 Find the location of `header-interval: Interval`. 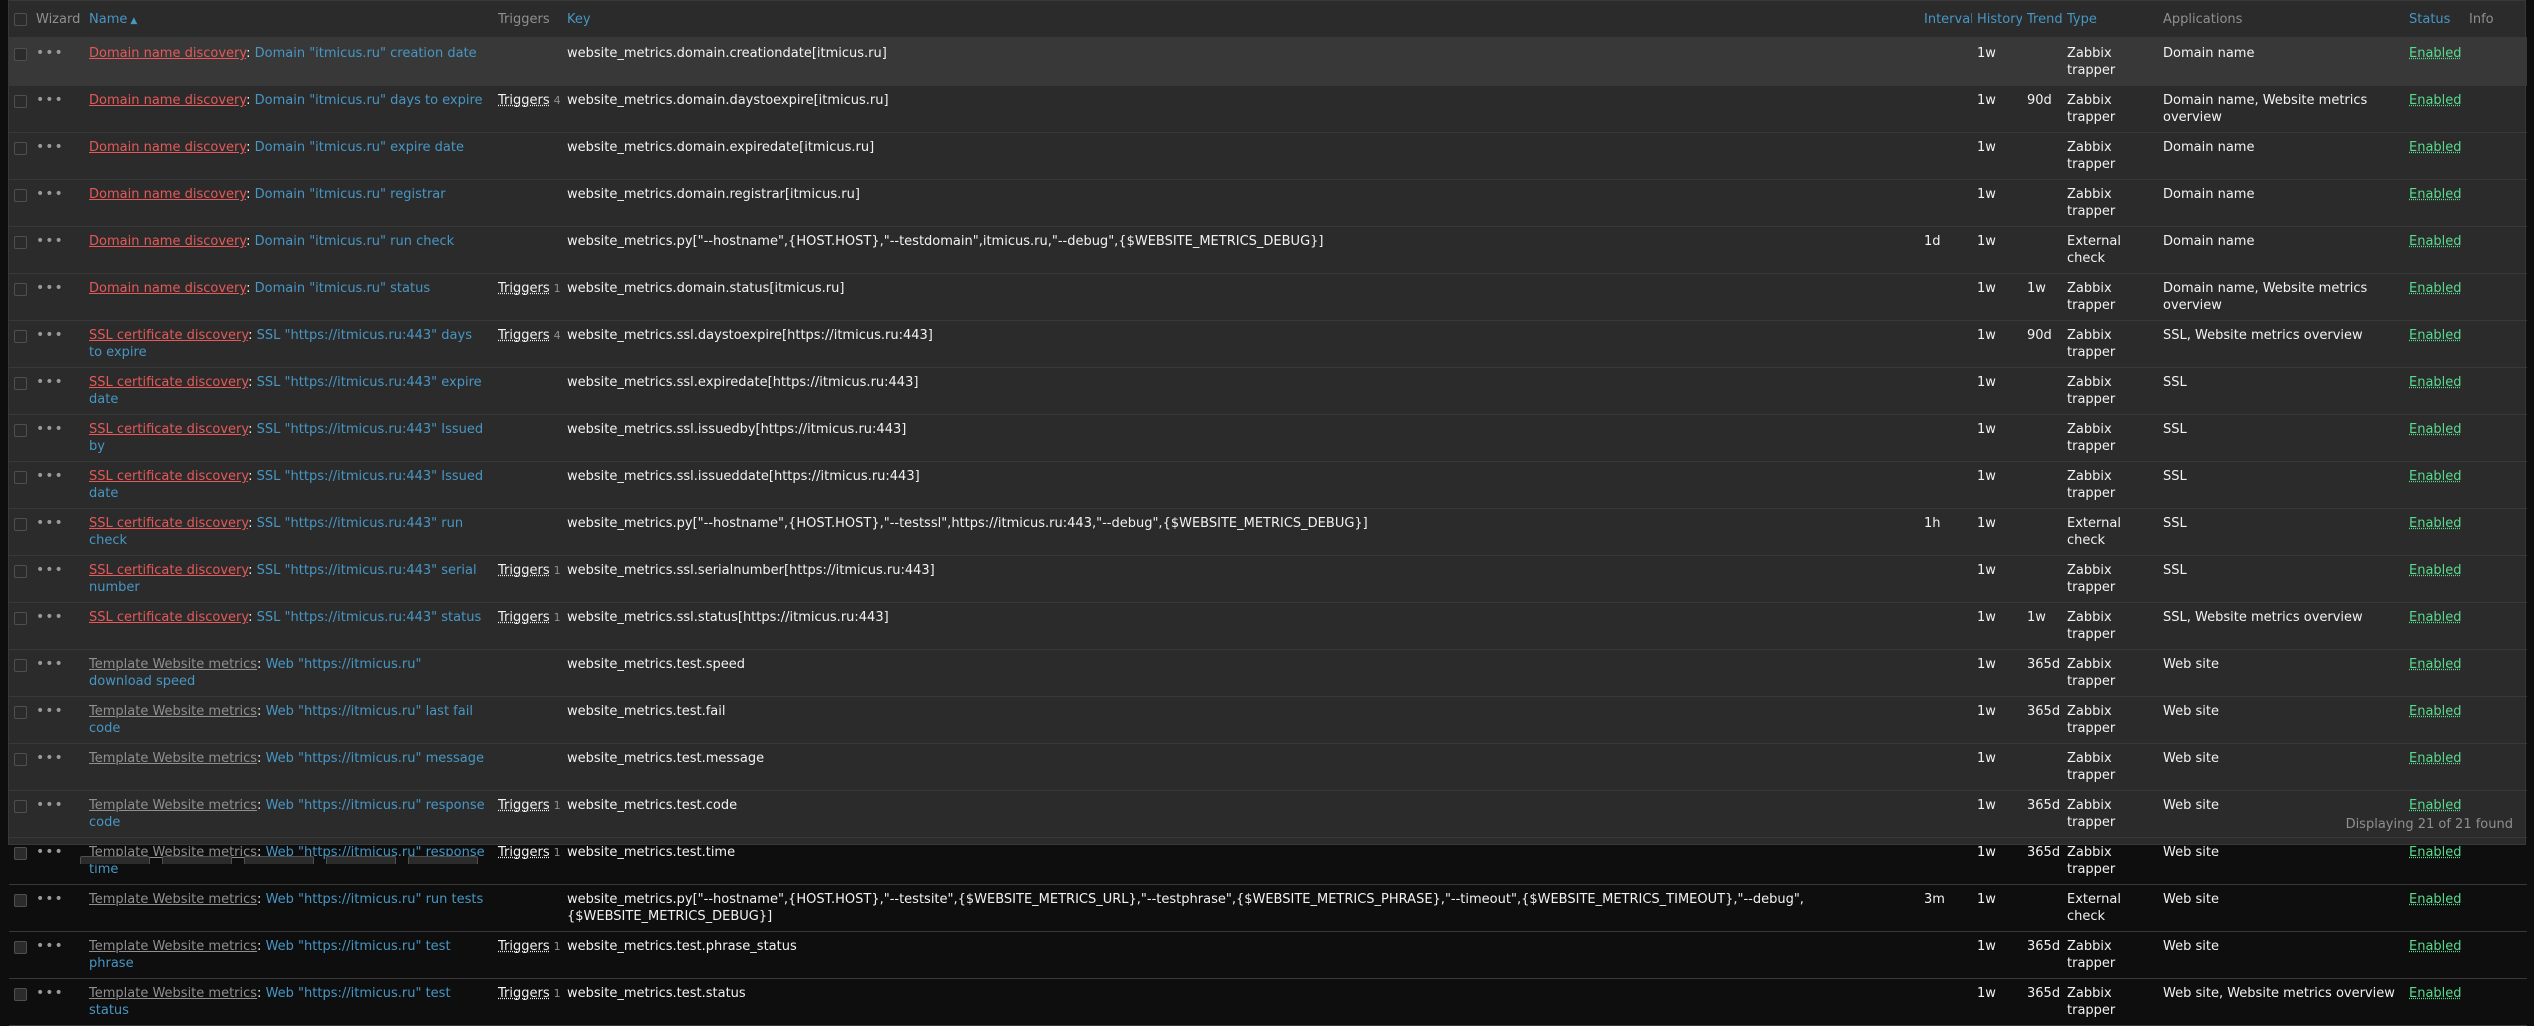

header-interval: Interval is located at coordinates (1945, 20).